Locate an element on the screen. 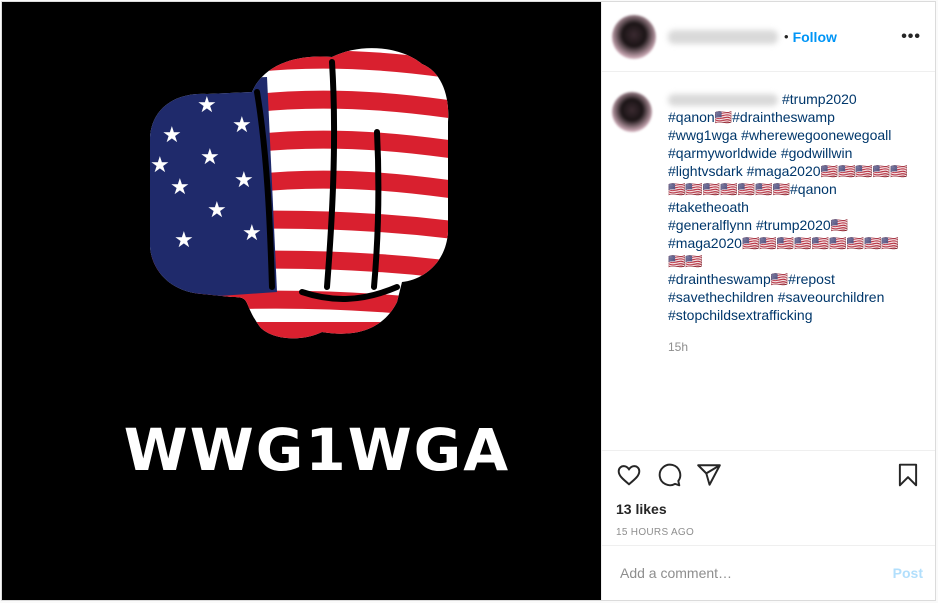 The image size is (938, 603). caption-line: #wwg1wga #wherewegoonewegoall is located at coordinates (790, 135).